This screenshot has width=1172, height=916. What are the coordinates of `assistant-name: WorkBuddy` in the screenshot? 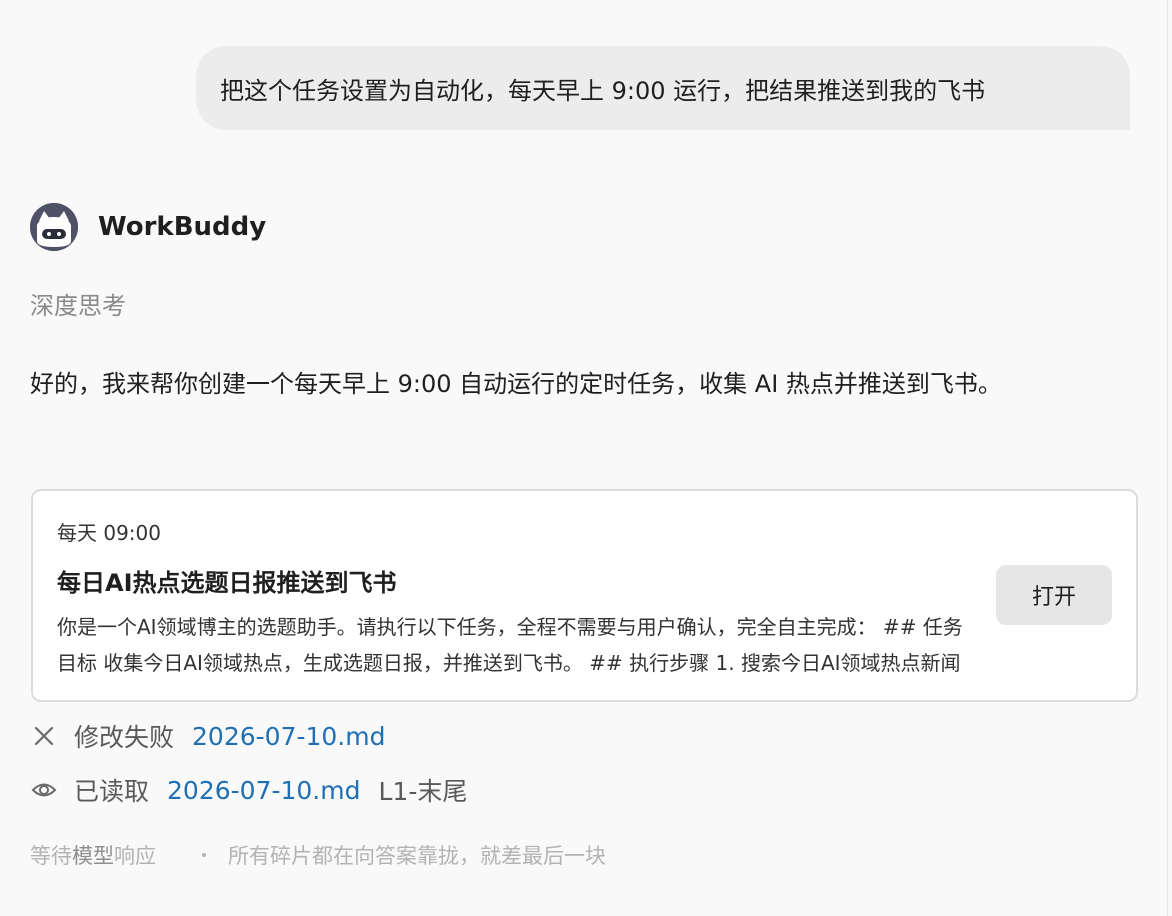 It's located at (182, 227).